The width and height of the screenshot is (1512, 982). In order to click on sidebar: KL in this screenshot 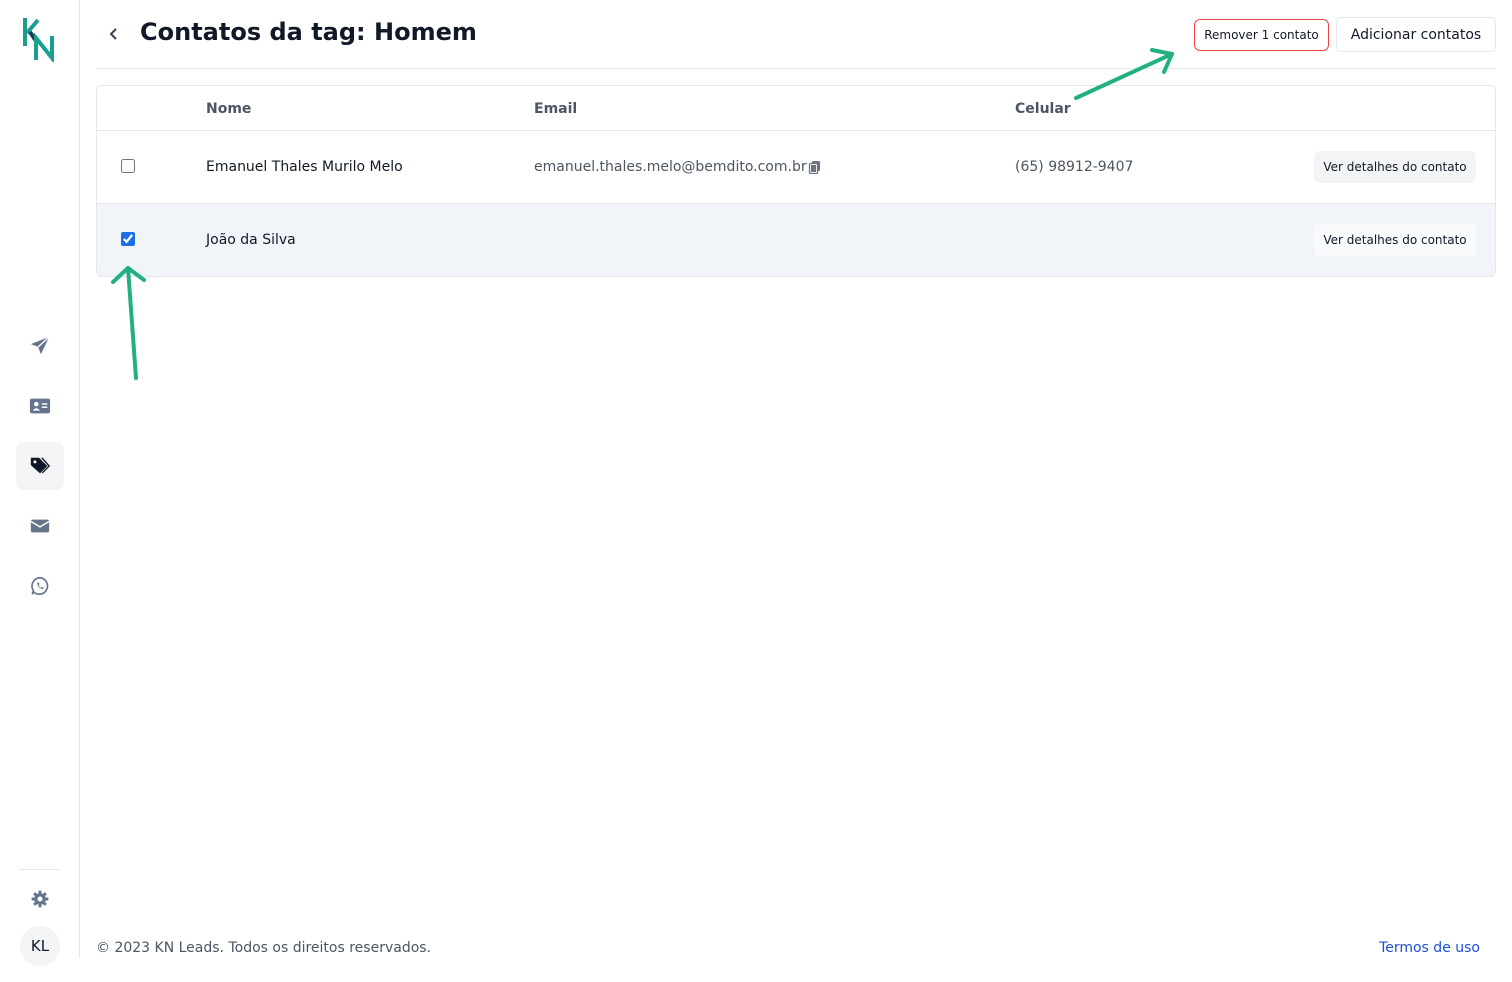, I will do `click(40, 483)`.